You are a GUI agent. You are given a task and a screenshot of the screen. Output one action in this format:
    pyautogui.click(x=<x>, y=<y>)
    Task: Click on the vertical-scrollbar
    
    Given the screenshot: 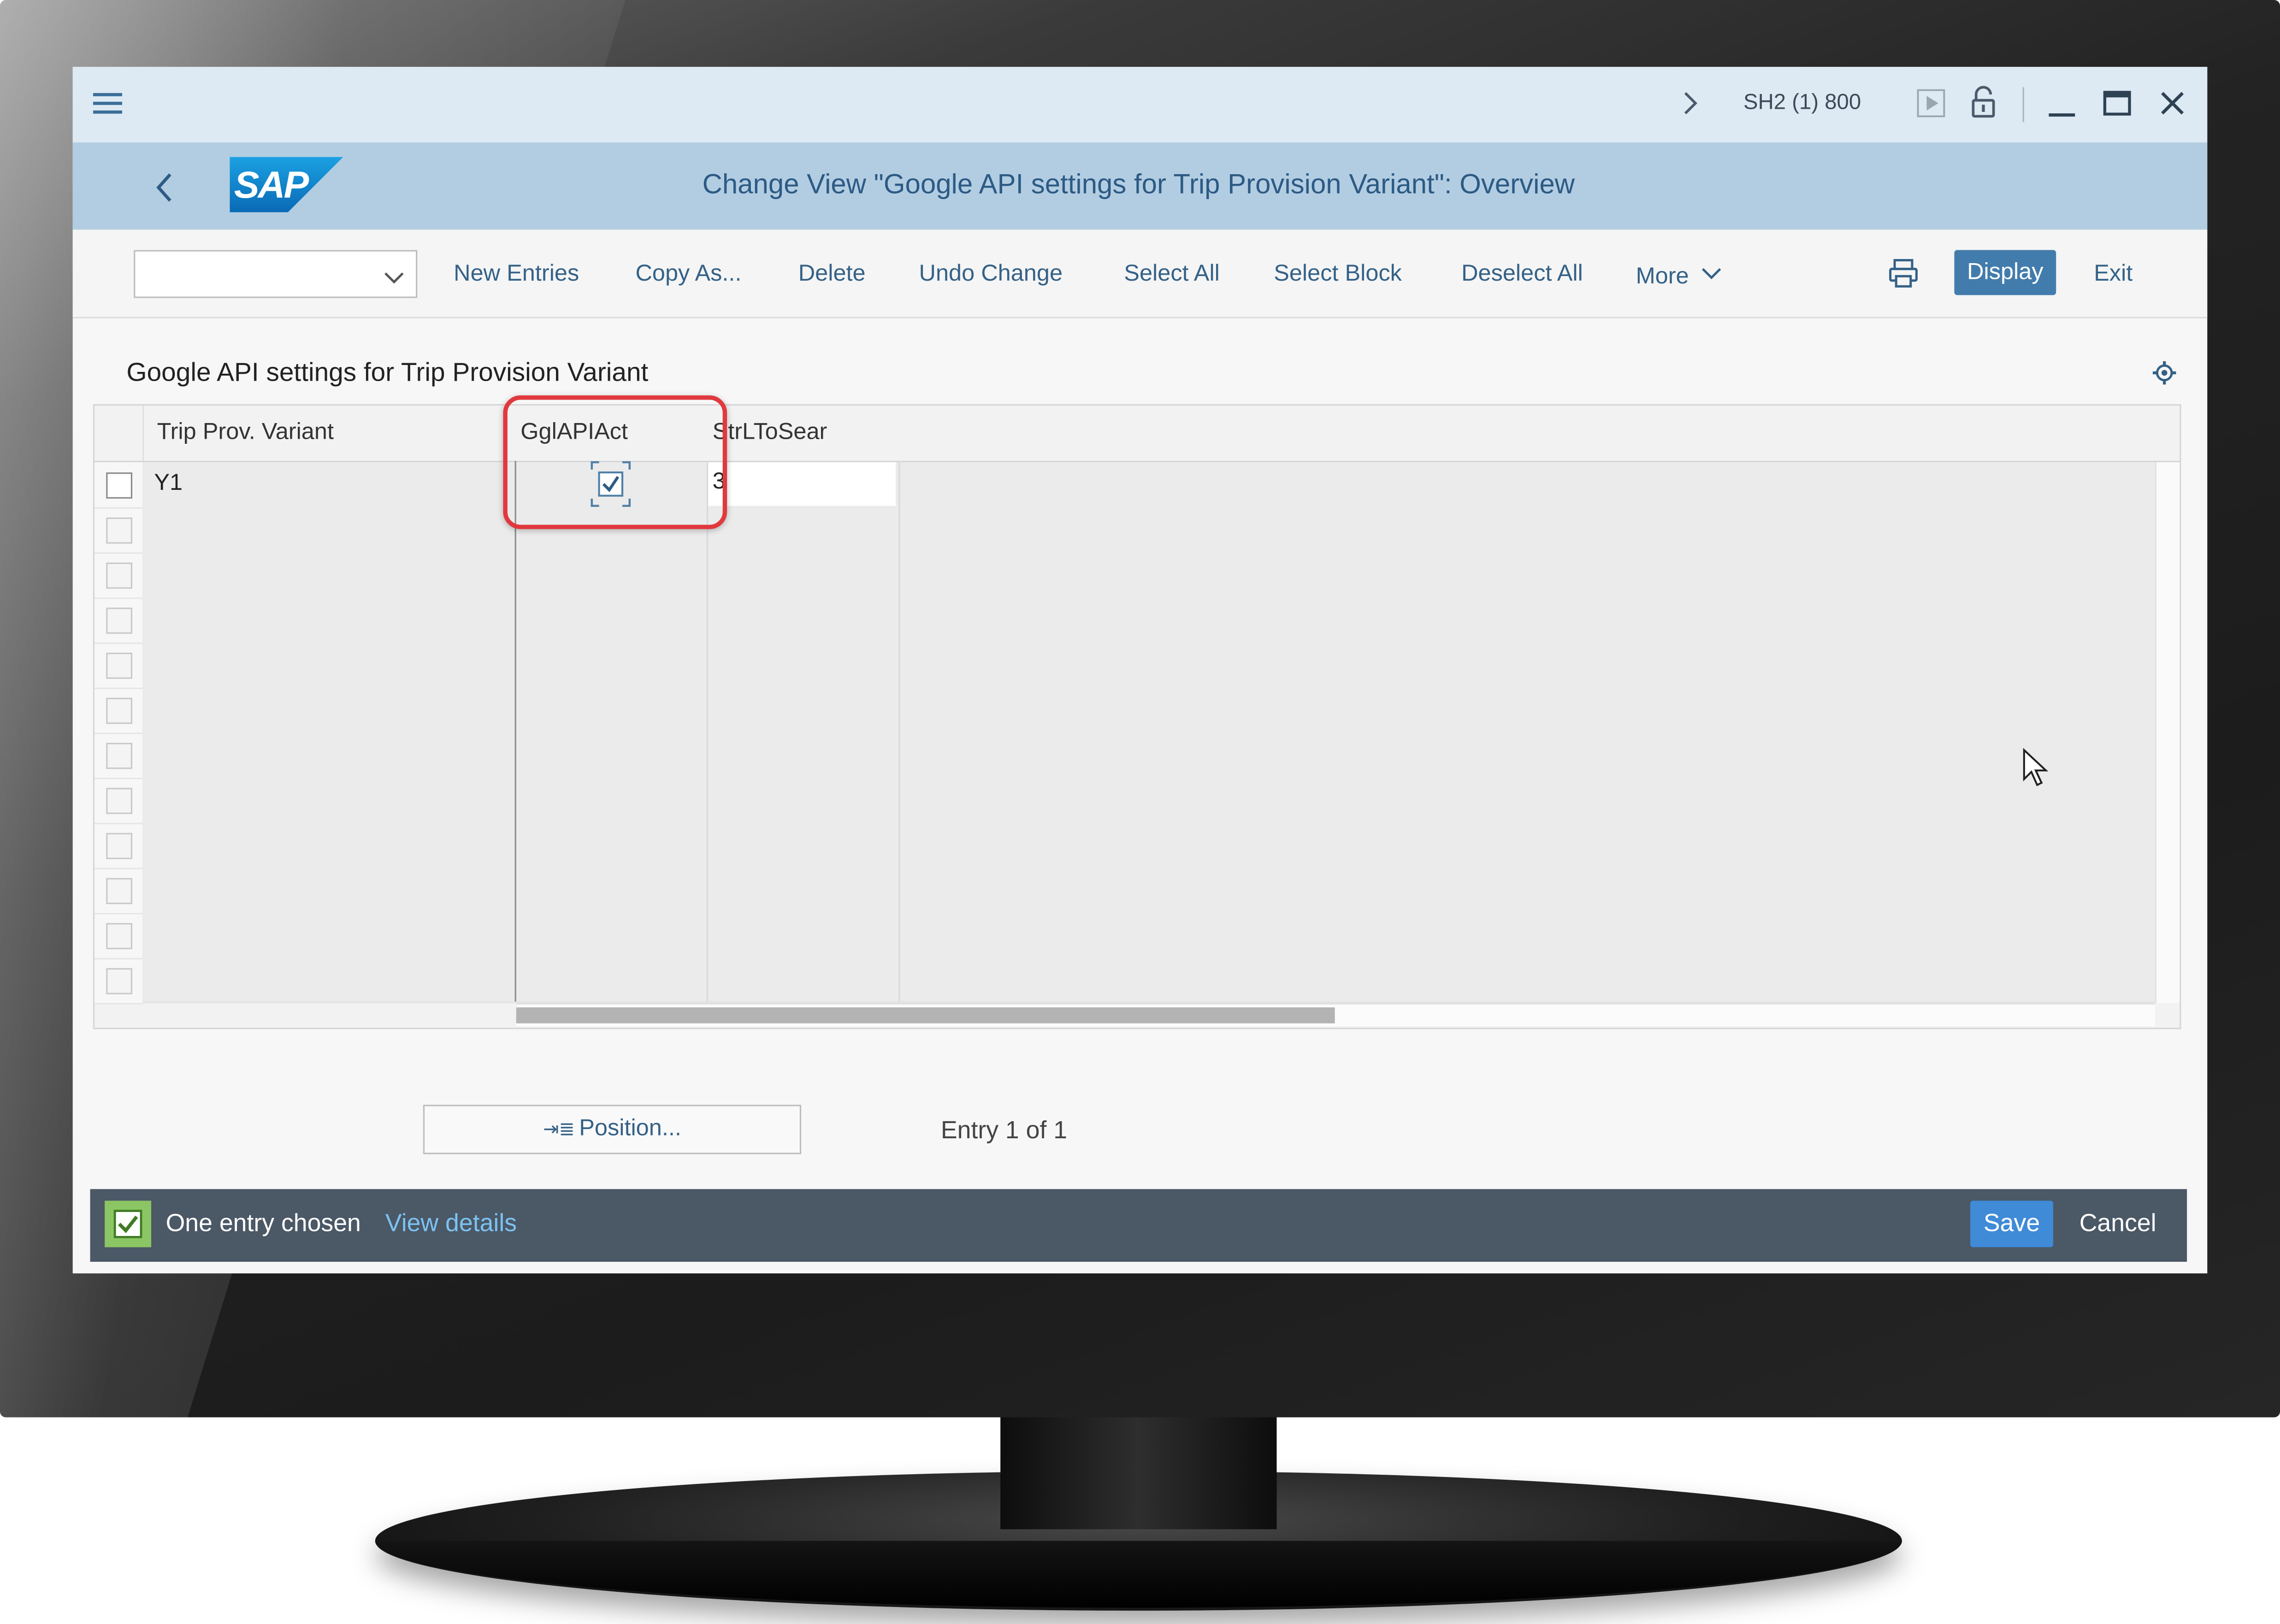 What is the action you would take?
    pyautogui.click(x=2168, y=732)
    